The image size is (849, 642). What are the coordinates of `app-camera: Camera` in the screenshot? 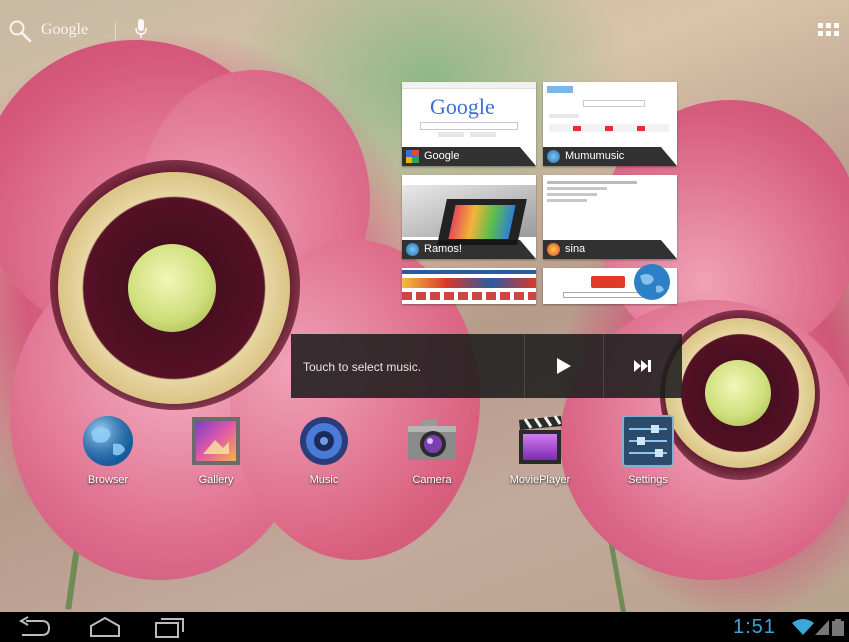 It's located at (432, 452).